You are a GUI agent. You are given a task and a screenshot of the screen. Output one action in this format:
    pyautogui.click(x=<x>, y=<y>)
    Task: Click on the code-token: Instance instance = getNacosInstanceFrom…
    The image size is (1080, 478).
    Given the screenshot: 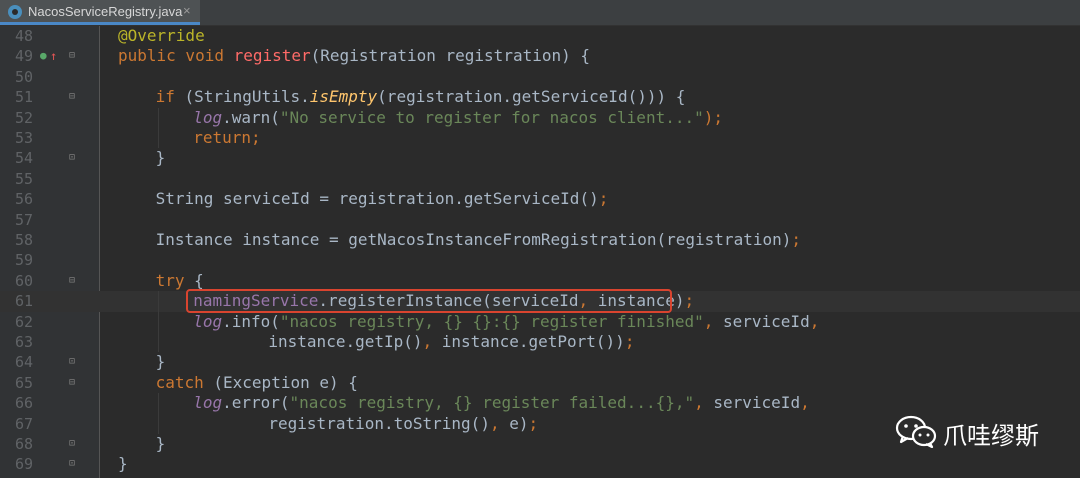 What is the action you would take?
    pyautogui.click(x=473, y=239)
    